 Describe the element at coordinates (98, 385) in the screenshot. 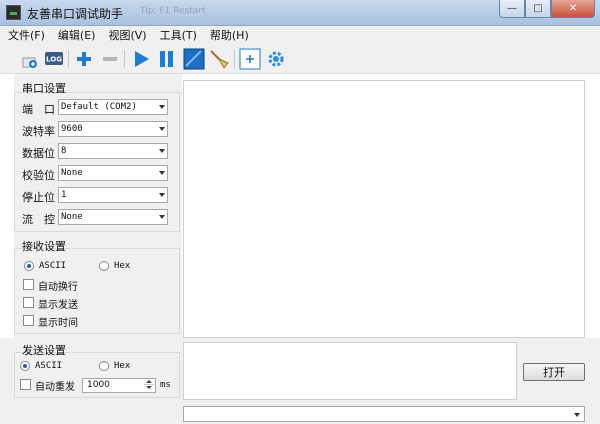

I see `resend-interval-value: 1000` at that location.